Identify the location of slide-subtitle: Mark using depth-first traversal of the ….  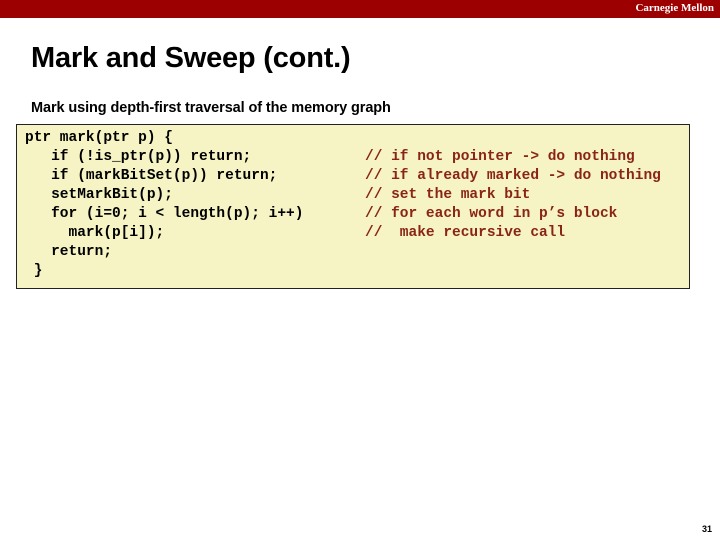
(211, 108).